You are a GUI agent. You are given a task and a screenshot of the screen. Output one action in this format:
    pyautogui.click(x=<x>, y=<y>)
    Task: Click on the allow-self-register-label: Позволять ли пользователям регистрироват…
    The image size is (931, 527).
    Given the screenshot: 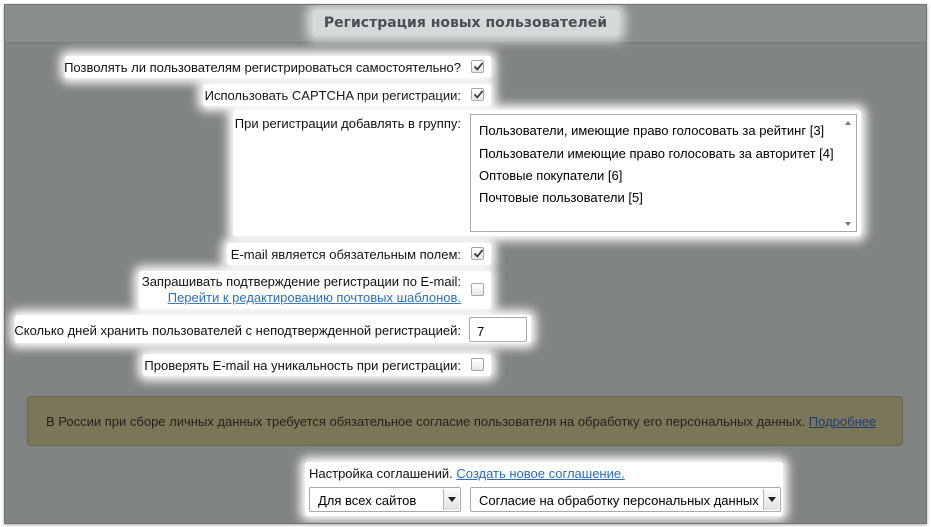 What is the action you would take?
    pyautogui.click(x=262, y=67)
    